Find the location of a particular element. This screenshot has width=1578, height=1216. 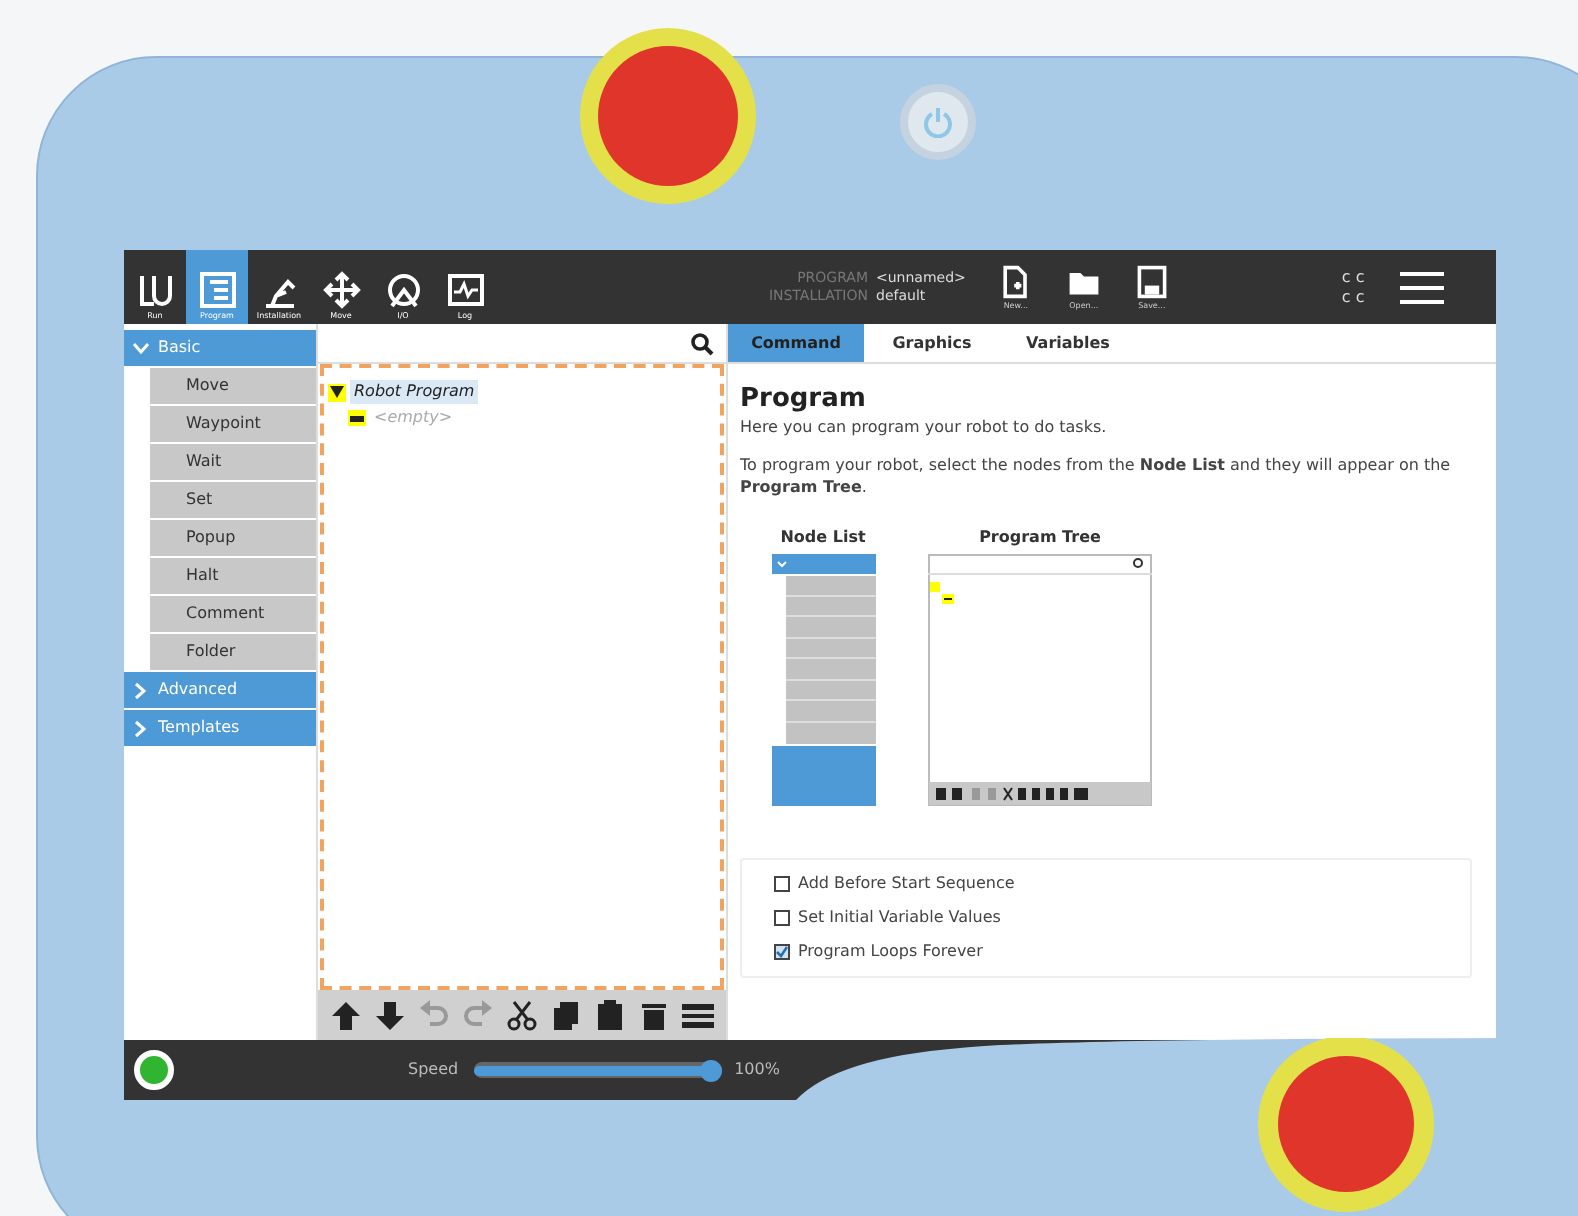

tab: Command is located at coordinates (796, 343).